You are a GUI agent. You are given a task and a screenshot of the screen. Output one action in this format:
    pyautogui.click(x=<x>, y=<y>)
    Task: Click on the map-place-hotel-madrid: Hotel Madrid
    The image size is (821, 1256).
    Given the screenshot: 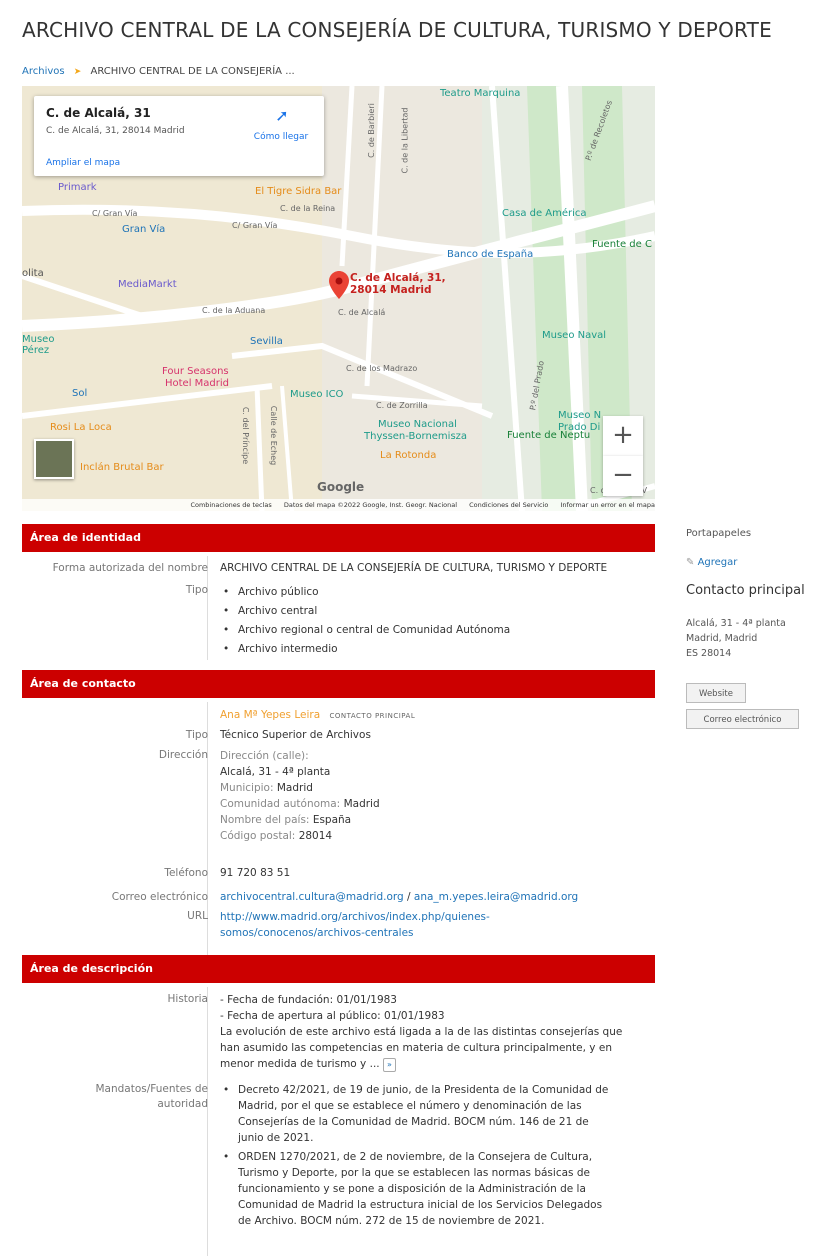 What is the action you would take?
    pyautogui.click(x=197, y=383)
    